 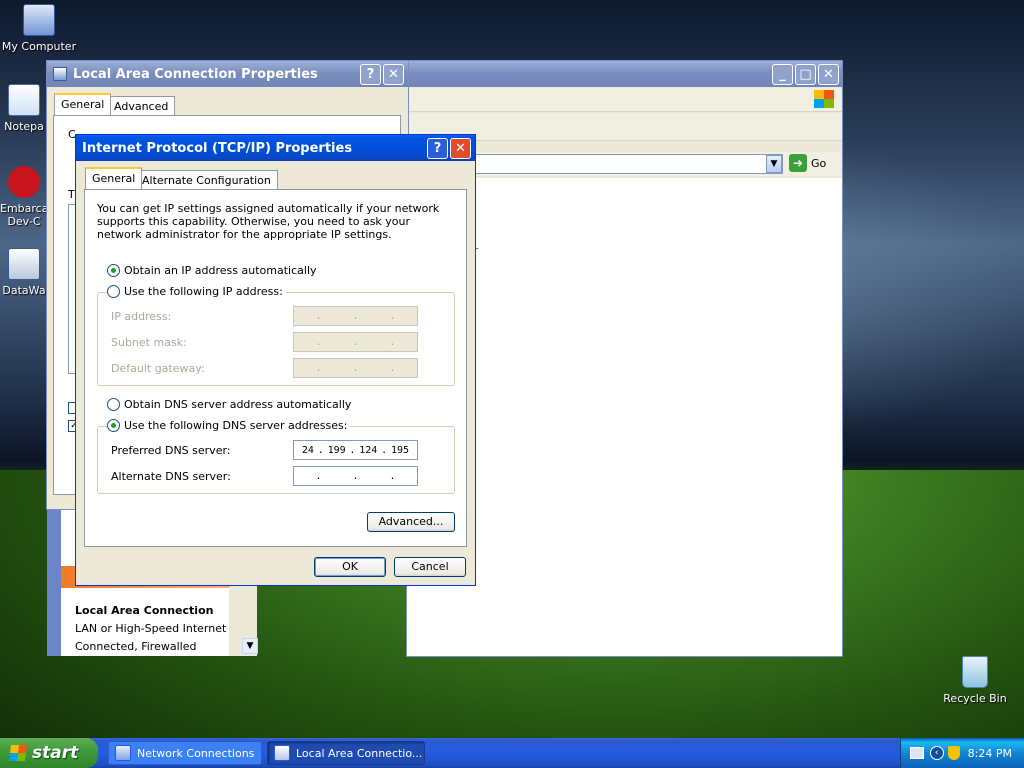 What do you see at coordinates (195, 74) in the screenshot?
I see `lac-title: Local Area Connection Properties` at bounding box center [195, 74].